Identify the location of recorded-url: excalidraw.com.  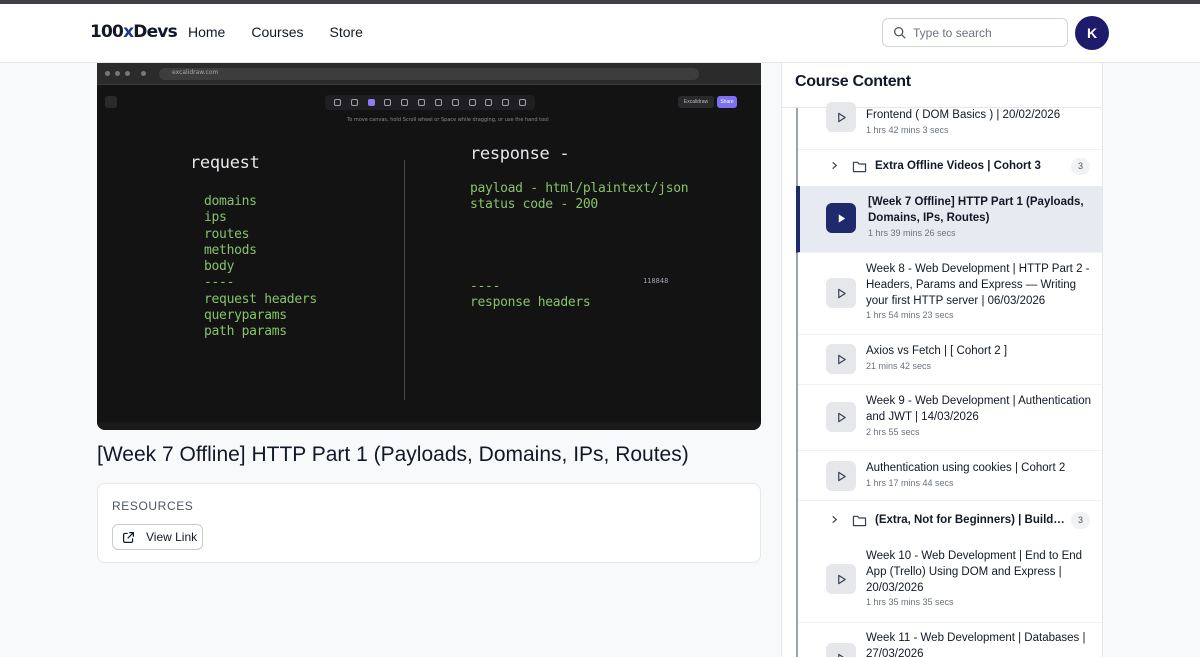
(195, 72).